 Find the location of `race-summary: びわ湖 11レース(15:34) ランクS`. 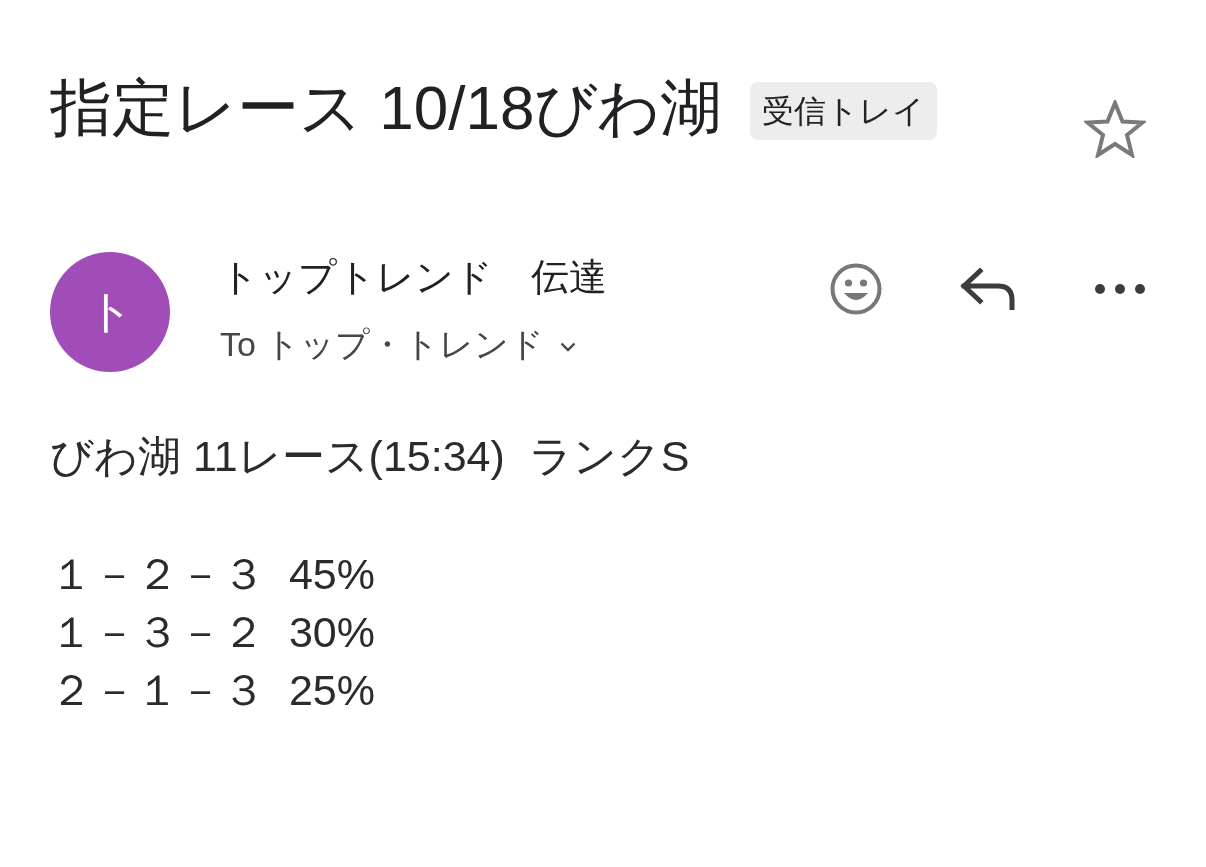

race-summary: びわ湖 11レース(15:34) ランクS is located at coordinates (370, 456).